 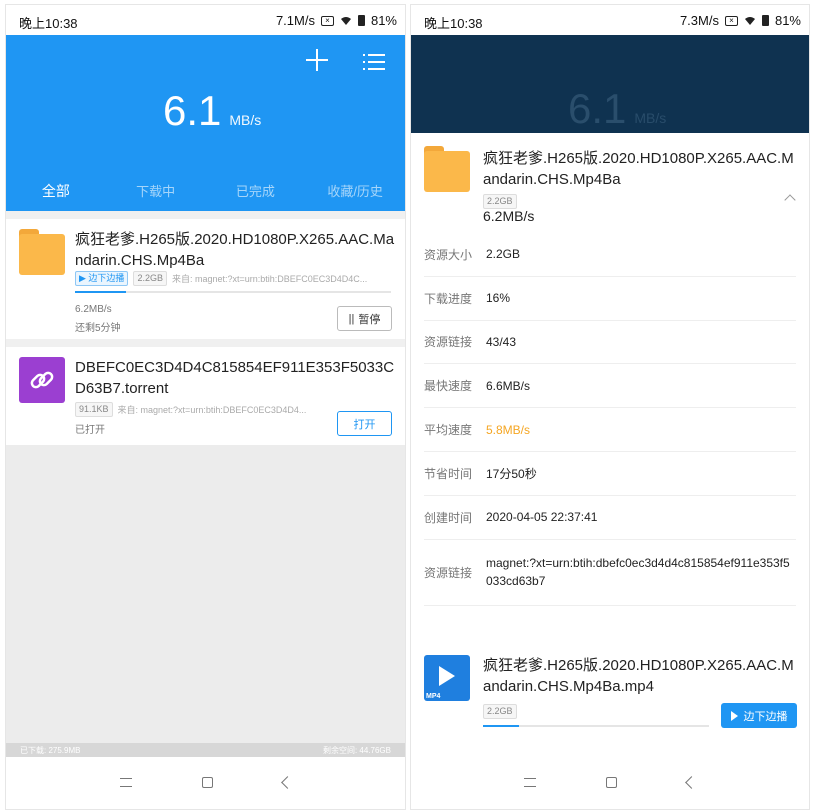 I want to click on pause-button: || 暂停, so click(x=364, y=318).